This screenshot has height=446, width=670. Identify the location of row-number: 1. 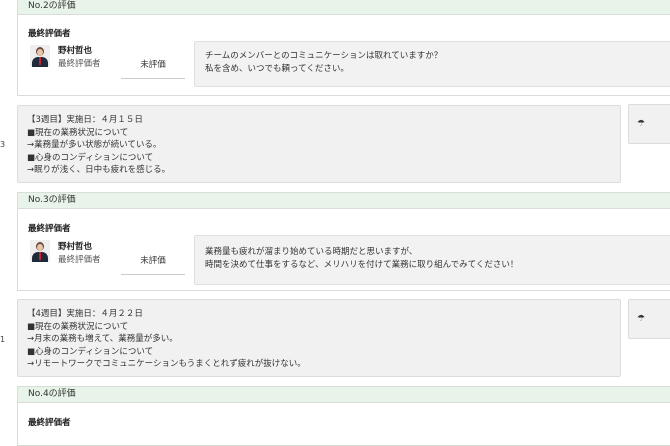
(3, 339).